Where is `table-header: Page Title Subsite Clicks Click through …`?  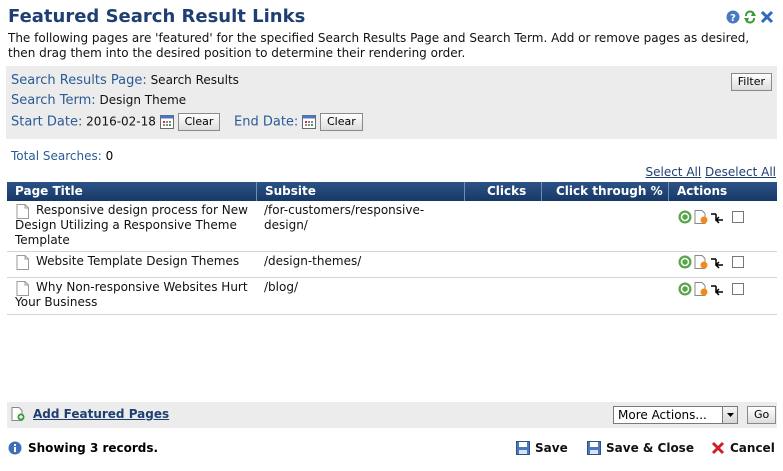 table-header: Page Title Subsite Clicks Click through … is located at coordinates (392, 191).